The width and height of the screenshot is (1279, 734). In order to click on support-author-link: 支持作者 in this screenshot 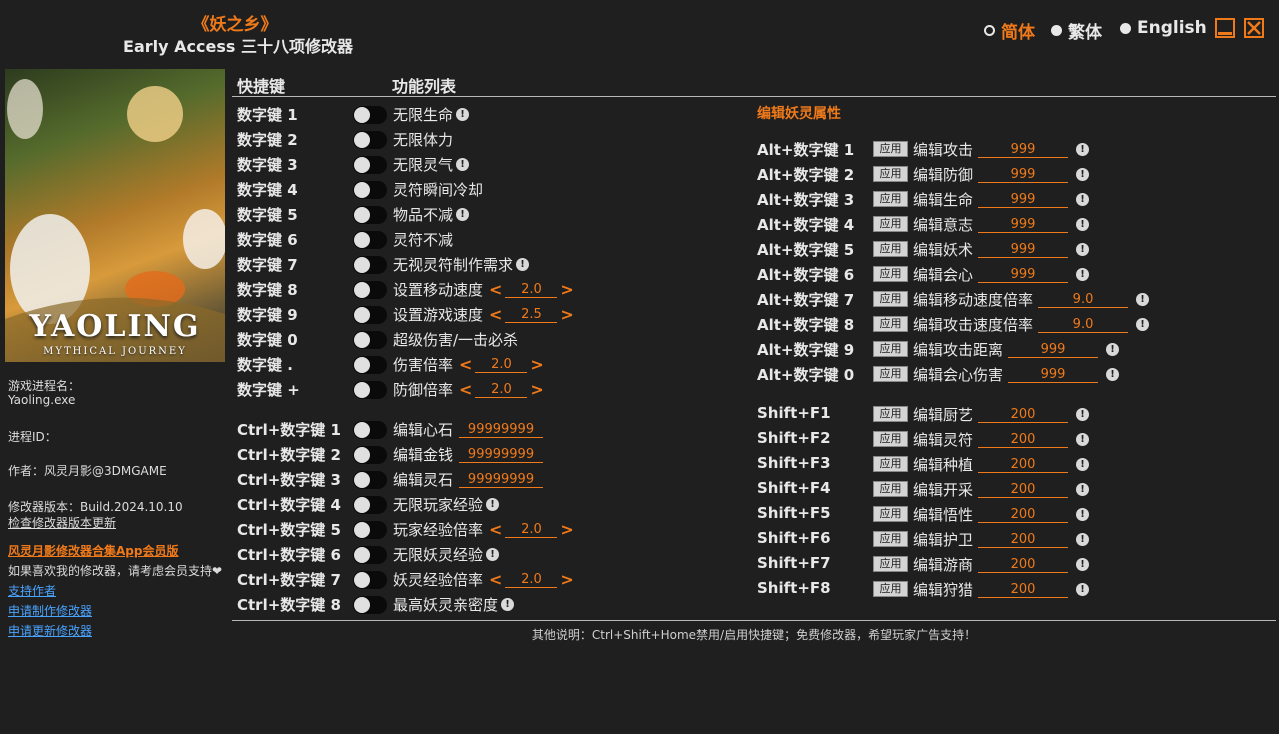, I will do `click(32, 590)`.